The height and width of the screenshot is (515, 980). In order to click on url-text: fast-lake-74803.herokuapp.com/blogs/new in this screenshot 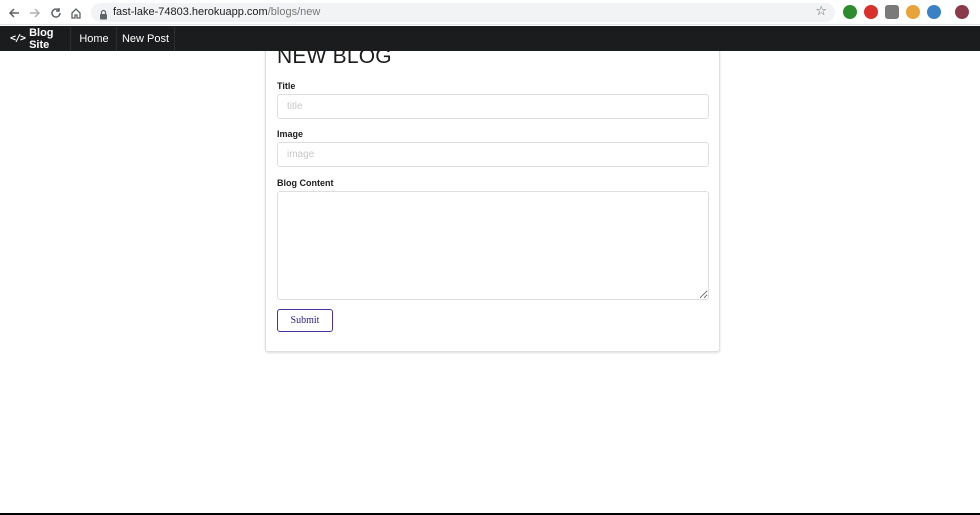, I will do `click(216, 12)`.